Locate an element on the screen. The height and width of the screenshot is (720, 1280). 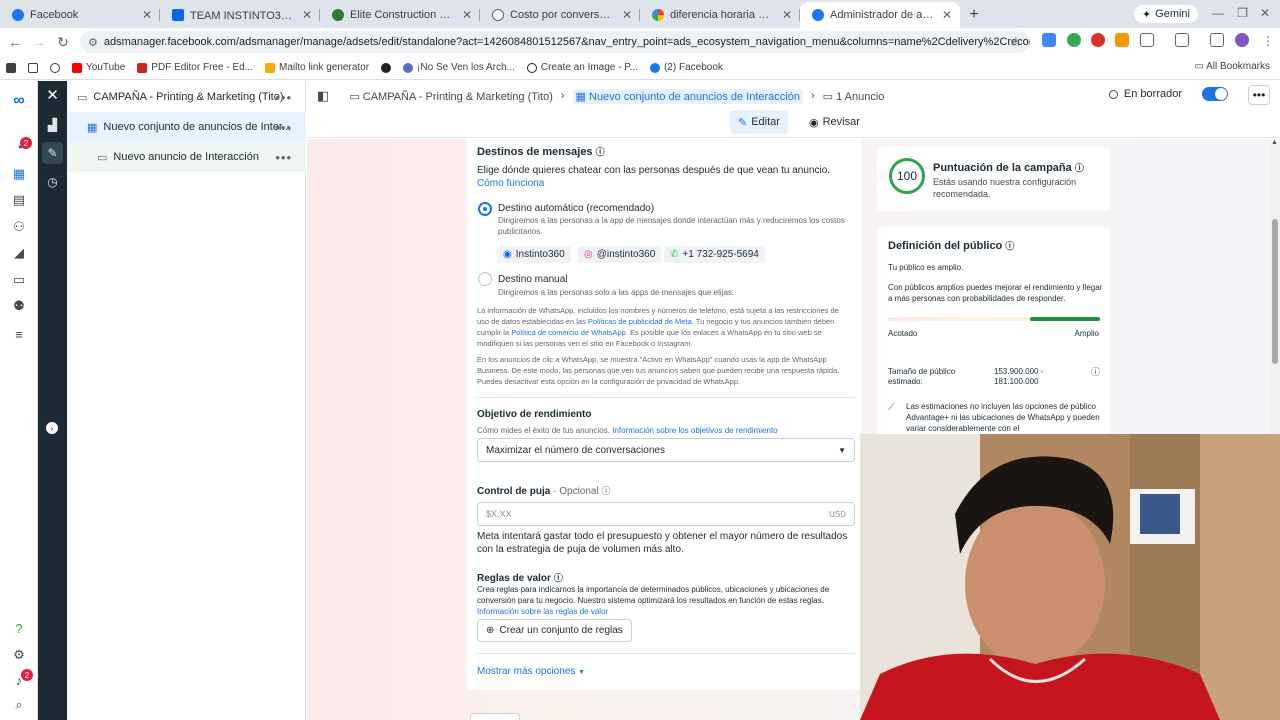
bookmark-label: Mailto link generator is located at coordinates (324, 67).